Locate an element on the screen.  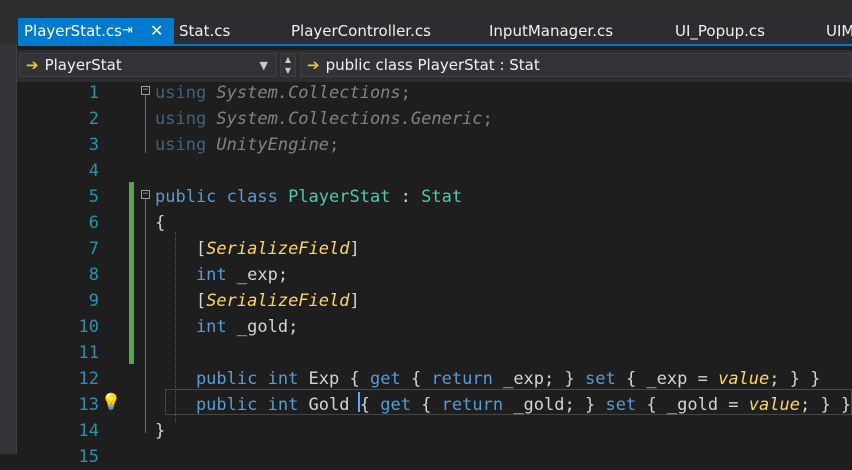
code-line: 14} is located at coordinates (434, 431).